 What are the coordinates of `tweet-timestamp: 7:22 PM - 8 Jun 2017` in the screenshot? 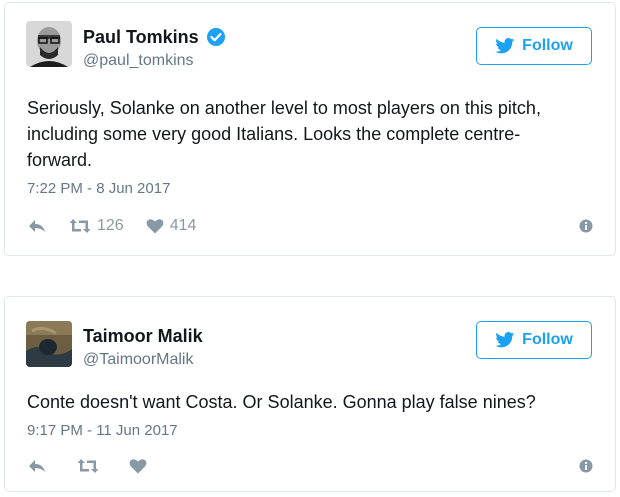 It's located at (98, 188).